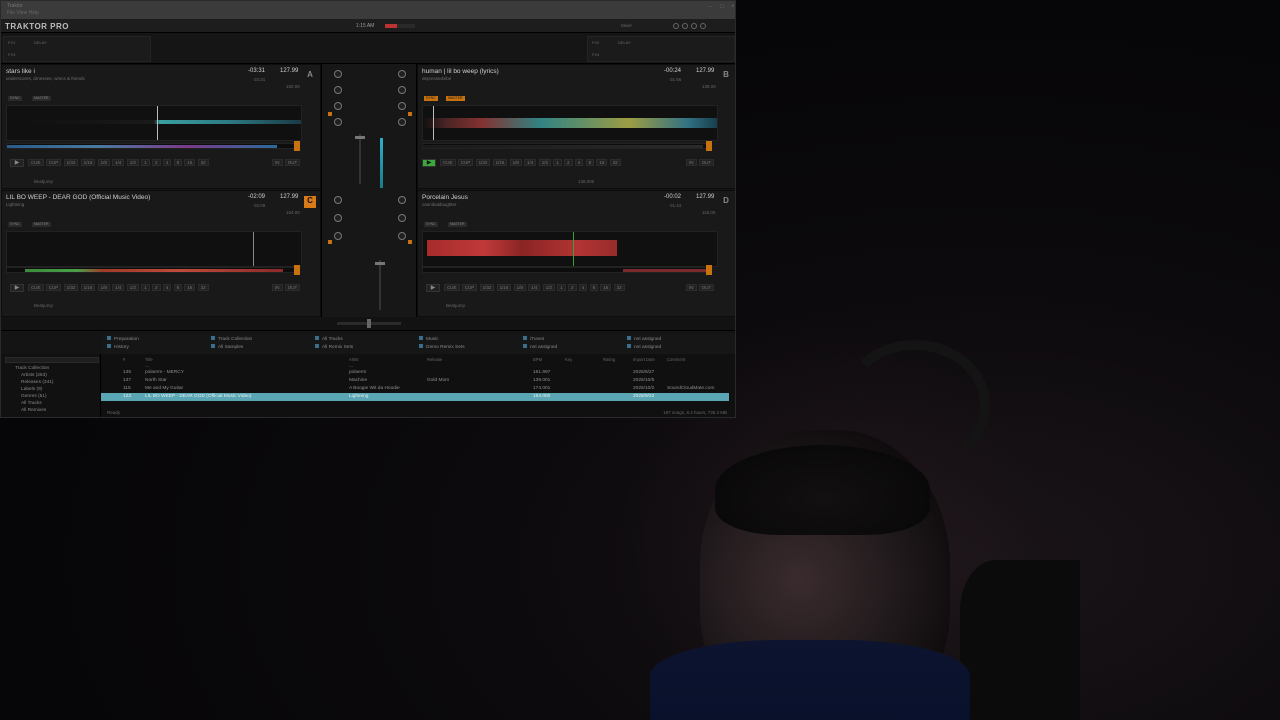 This screenshot has height=720, width=1280. I want to click on deck-b-loop-1-2: 1/2, so click(544, 162).